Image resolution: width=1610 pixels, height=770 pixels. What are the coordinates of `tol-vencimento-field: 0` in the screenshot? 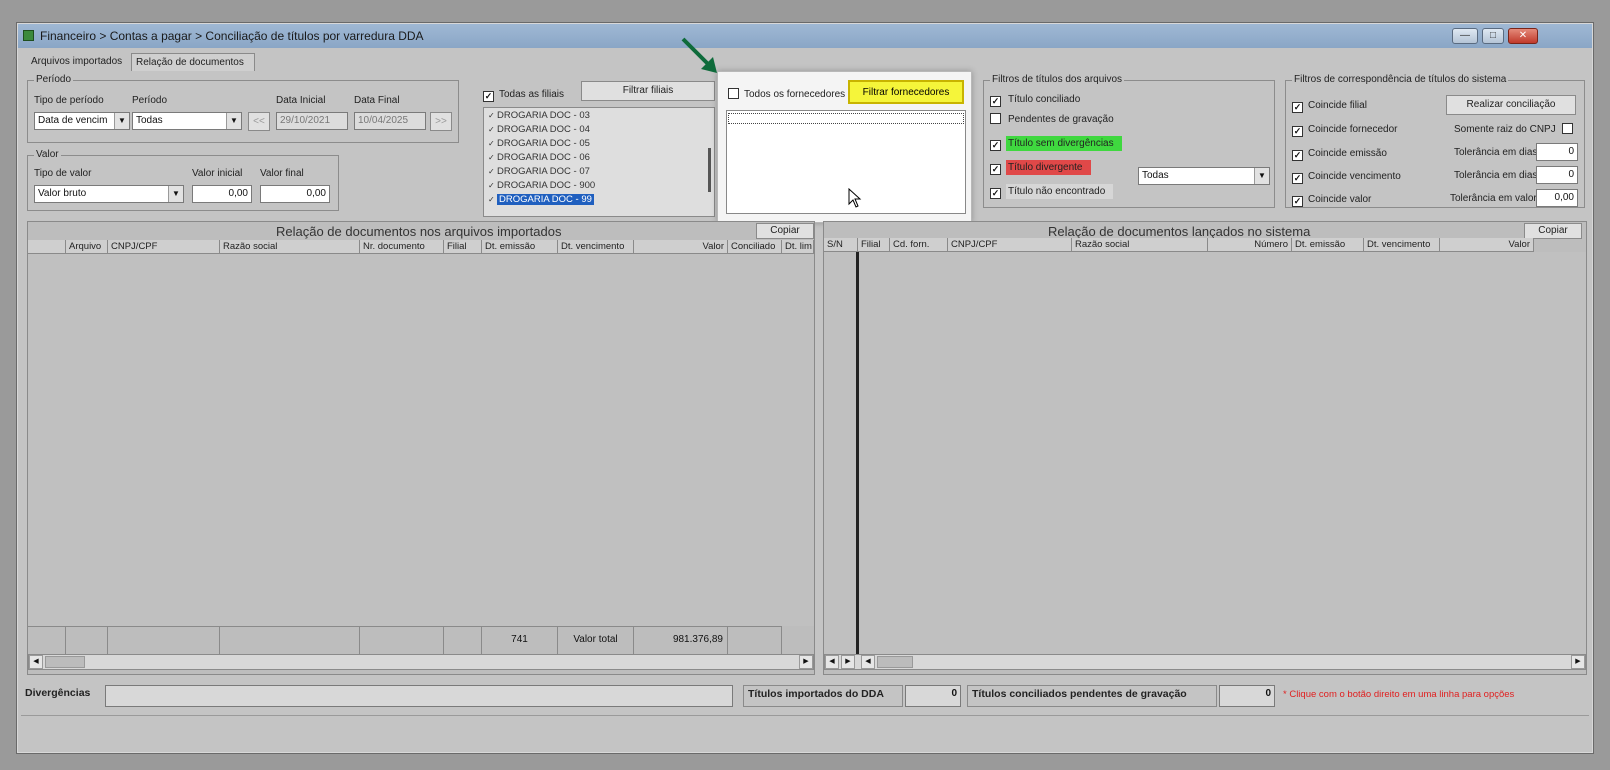 It's located at (1557, 175).